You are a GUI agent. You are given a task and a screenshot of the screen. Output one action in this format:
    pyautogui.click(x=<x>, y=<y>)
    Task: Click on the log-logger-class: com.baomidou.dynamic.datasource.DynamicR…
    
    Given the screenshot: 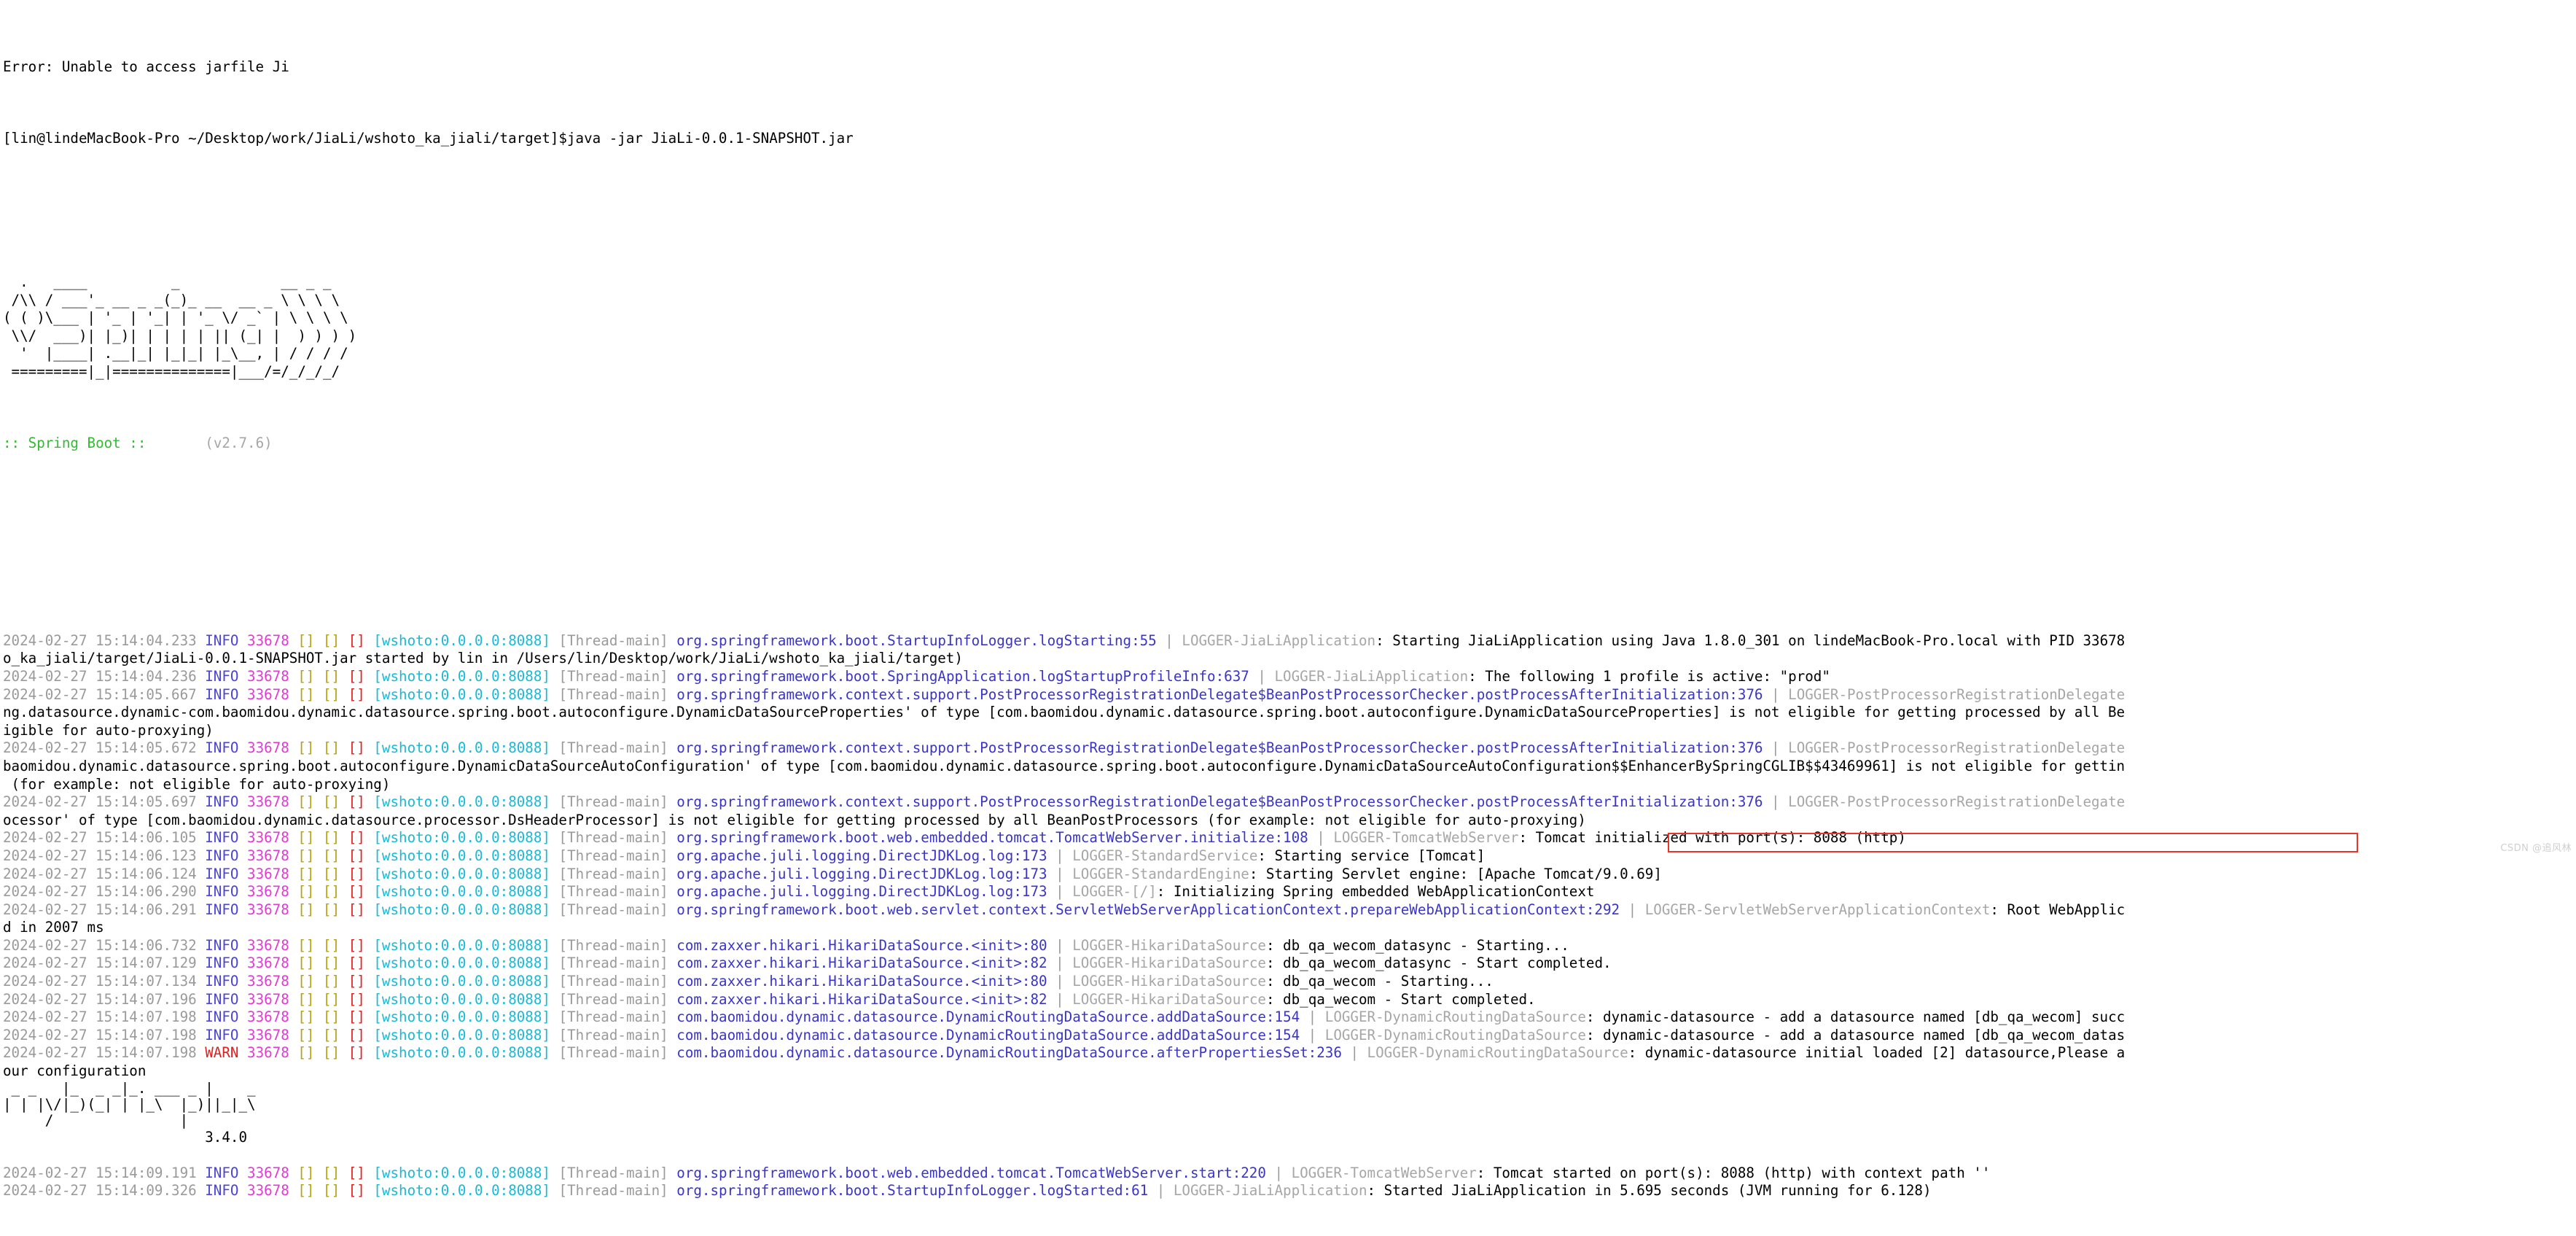 What is the action you would take?
    pyautogui.click(x=988, y=1034)
    